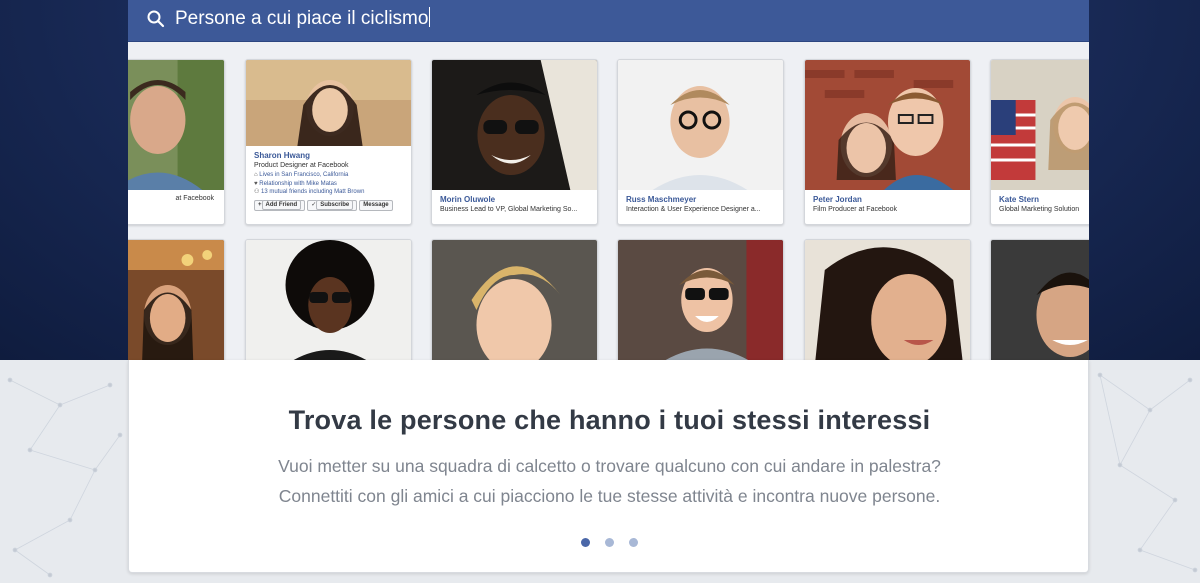 Image resolution: width=1200 pixels, height=583 pixels. I want to click on person-location: ⌂ Lives in San Francisco, California, so click(301, 175).